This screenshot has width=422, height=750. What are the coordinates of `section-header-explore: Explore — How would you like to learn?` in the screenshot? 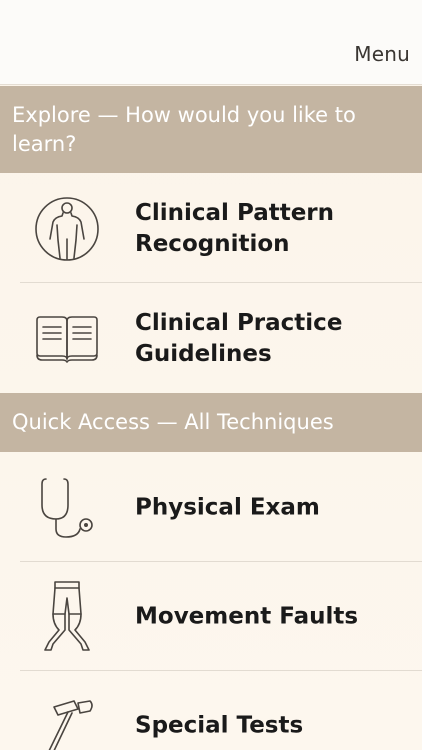 It's located at (211, 129).